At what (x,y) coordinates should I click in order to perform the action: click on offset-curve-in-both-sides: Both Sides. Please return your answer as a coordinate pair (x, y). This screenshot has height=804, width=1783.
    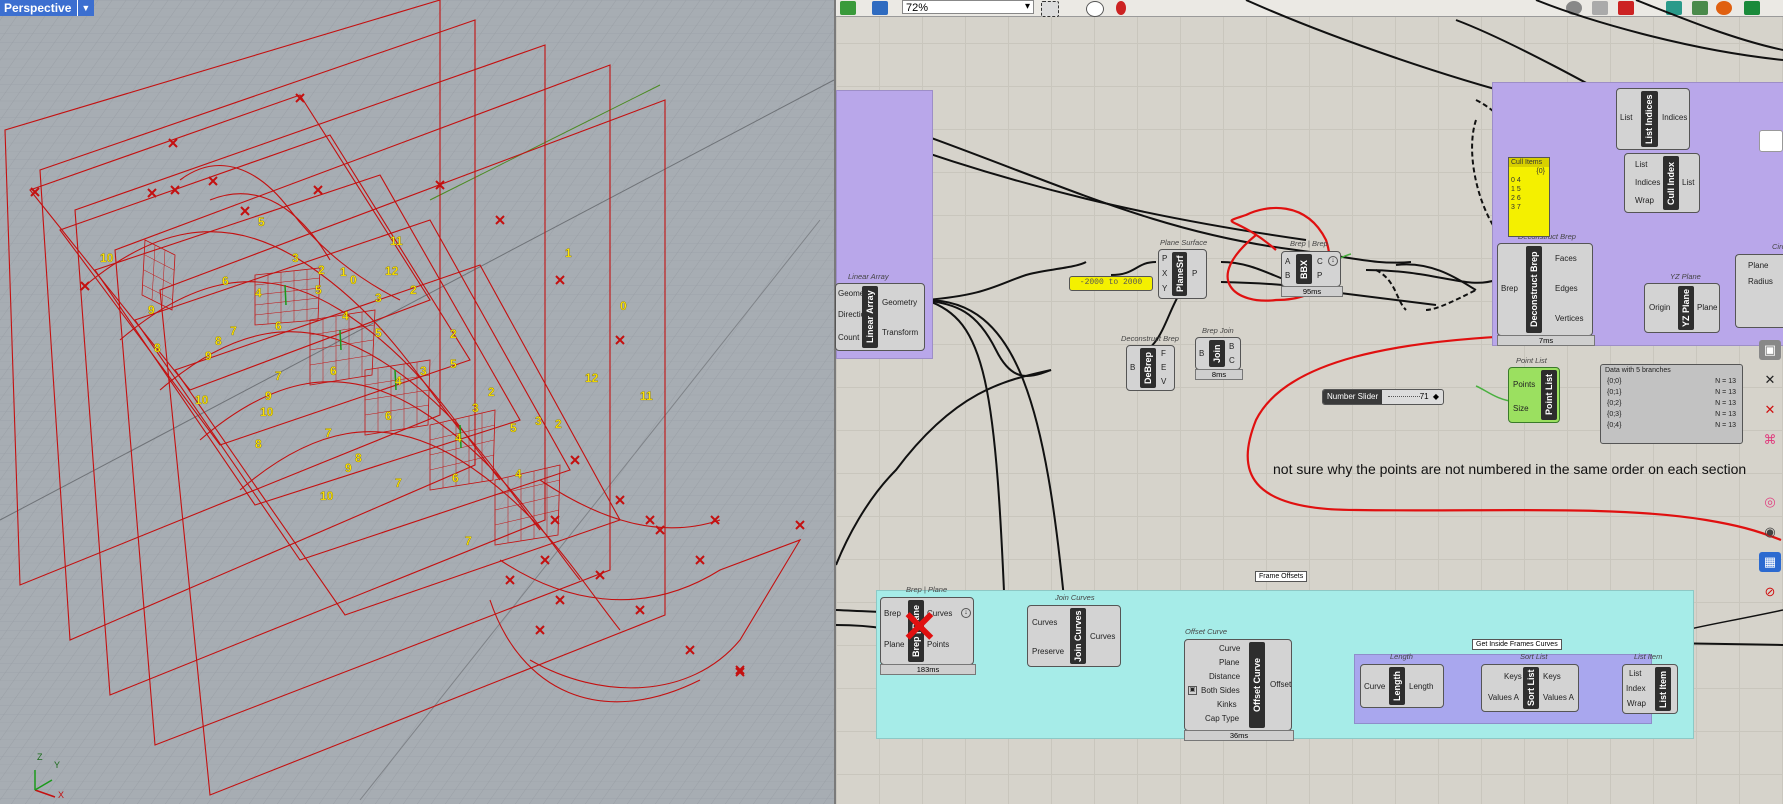
    Looking at the image, I should click on (1220, 691).